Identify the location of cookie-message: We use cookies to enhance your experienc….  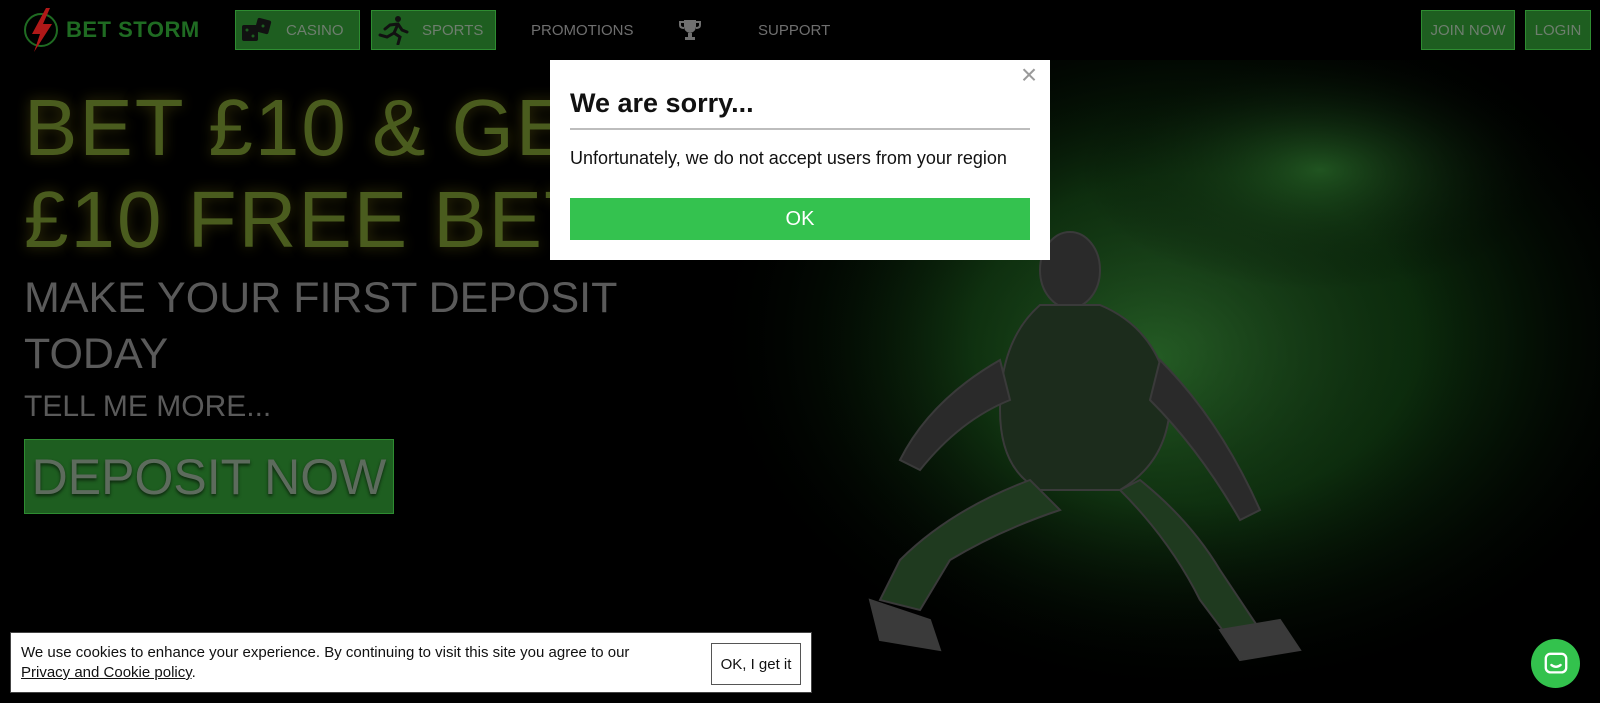
(325, 652).